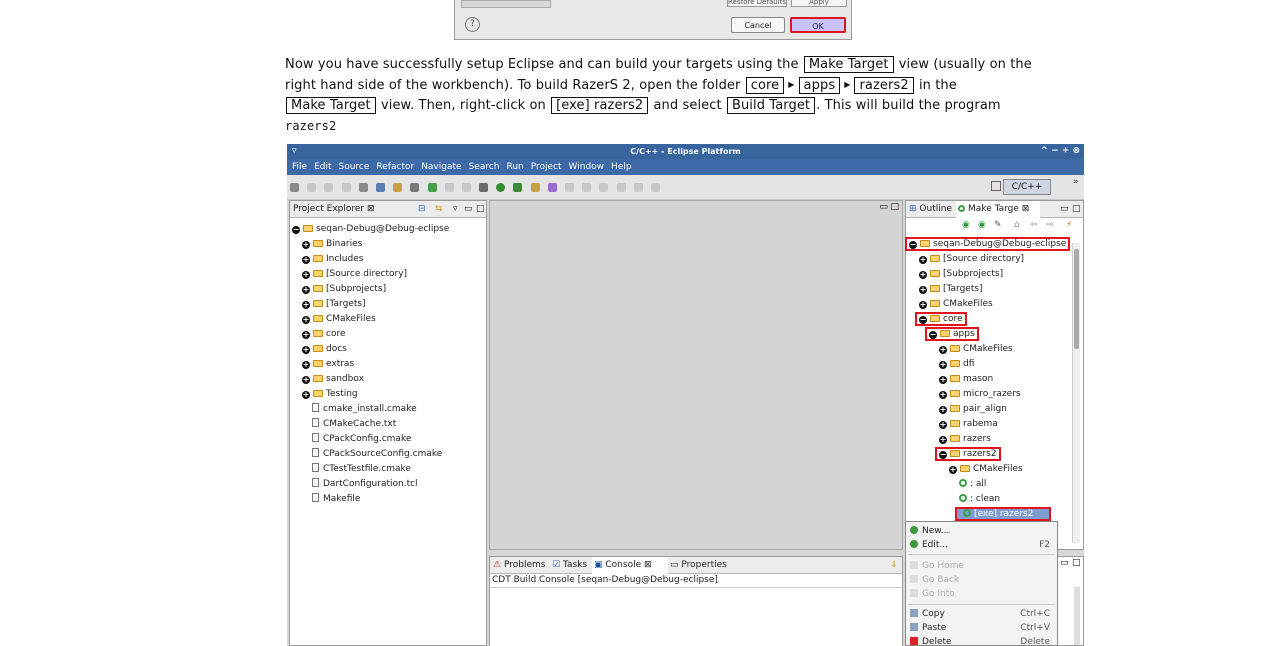 Image resolution: width=1288 pixels, height=646 pixels. What do you see at coordinates (1027, 187) in the screenshot?
I see `perspective-cpp-button: C/C++` at bounding box center [1027, 187].